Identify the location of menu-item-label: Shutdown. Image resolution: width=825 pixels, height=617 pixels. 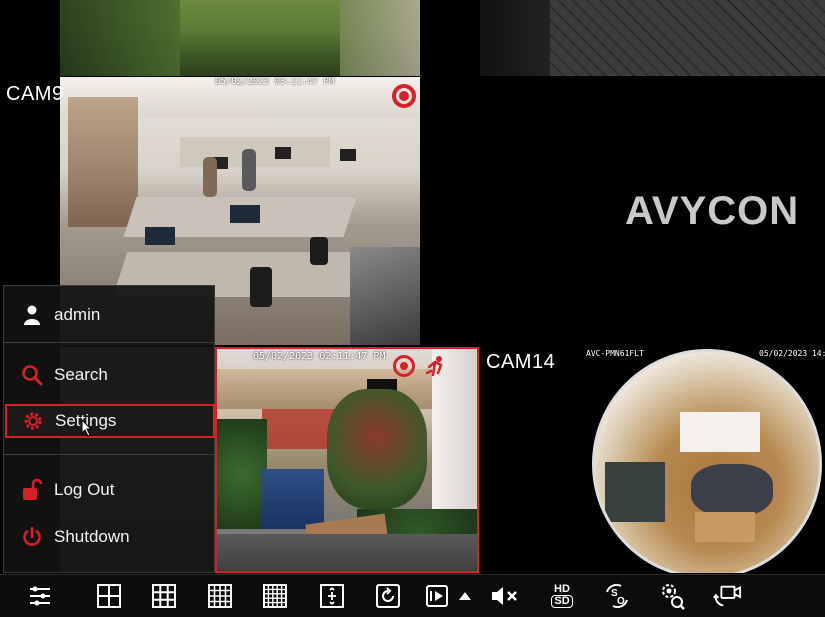
(92, 536).